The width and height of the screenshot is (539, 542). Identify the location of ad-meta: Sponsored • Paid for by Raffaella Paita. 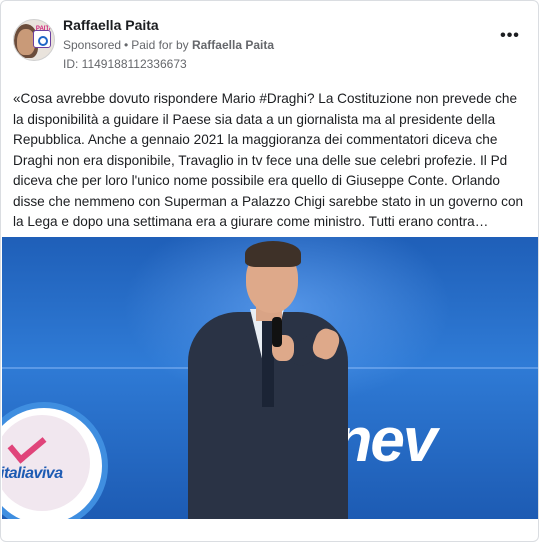
(168, 45).